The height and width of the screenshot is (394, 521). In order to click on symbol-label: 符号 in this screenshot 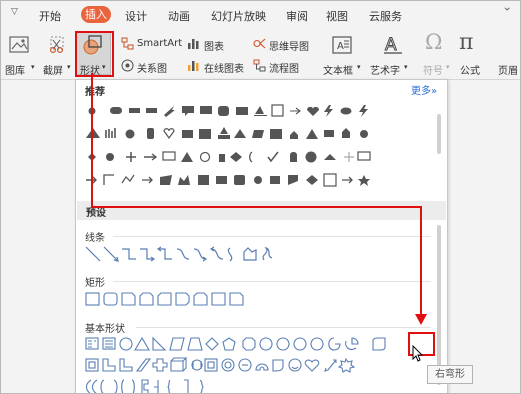, I will do `click(433, 69)`.